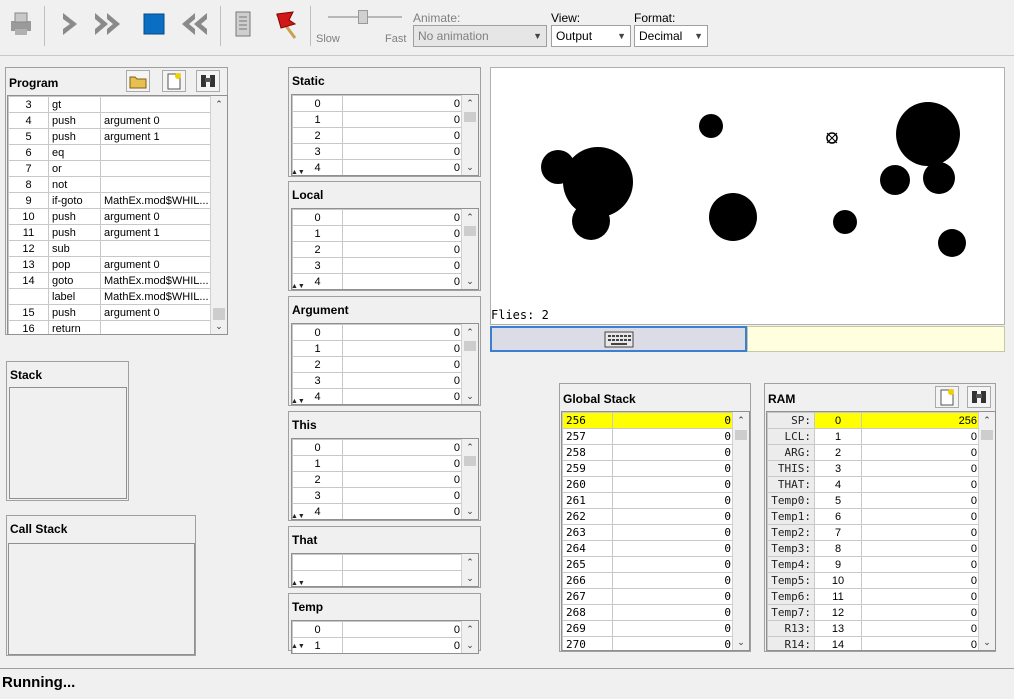  Describe the element at coordinates (70, 25) in the screenshot. I see `single-step-button` at that location.